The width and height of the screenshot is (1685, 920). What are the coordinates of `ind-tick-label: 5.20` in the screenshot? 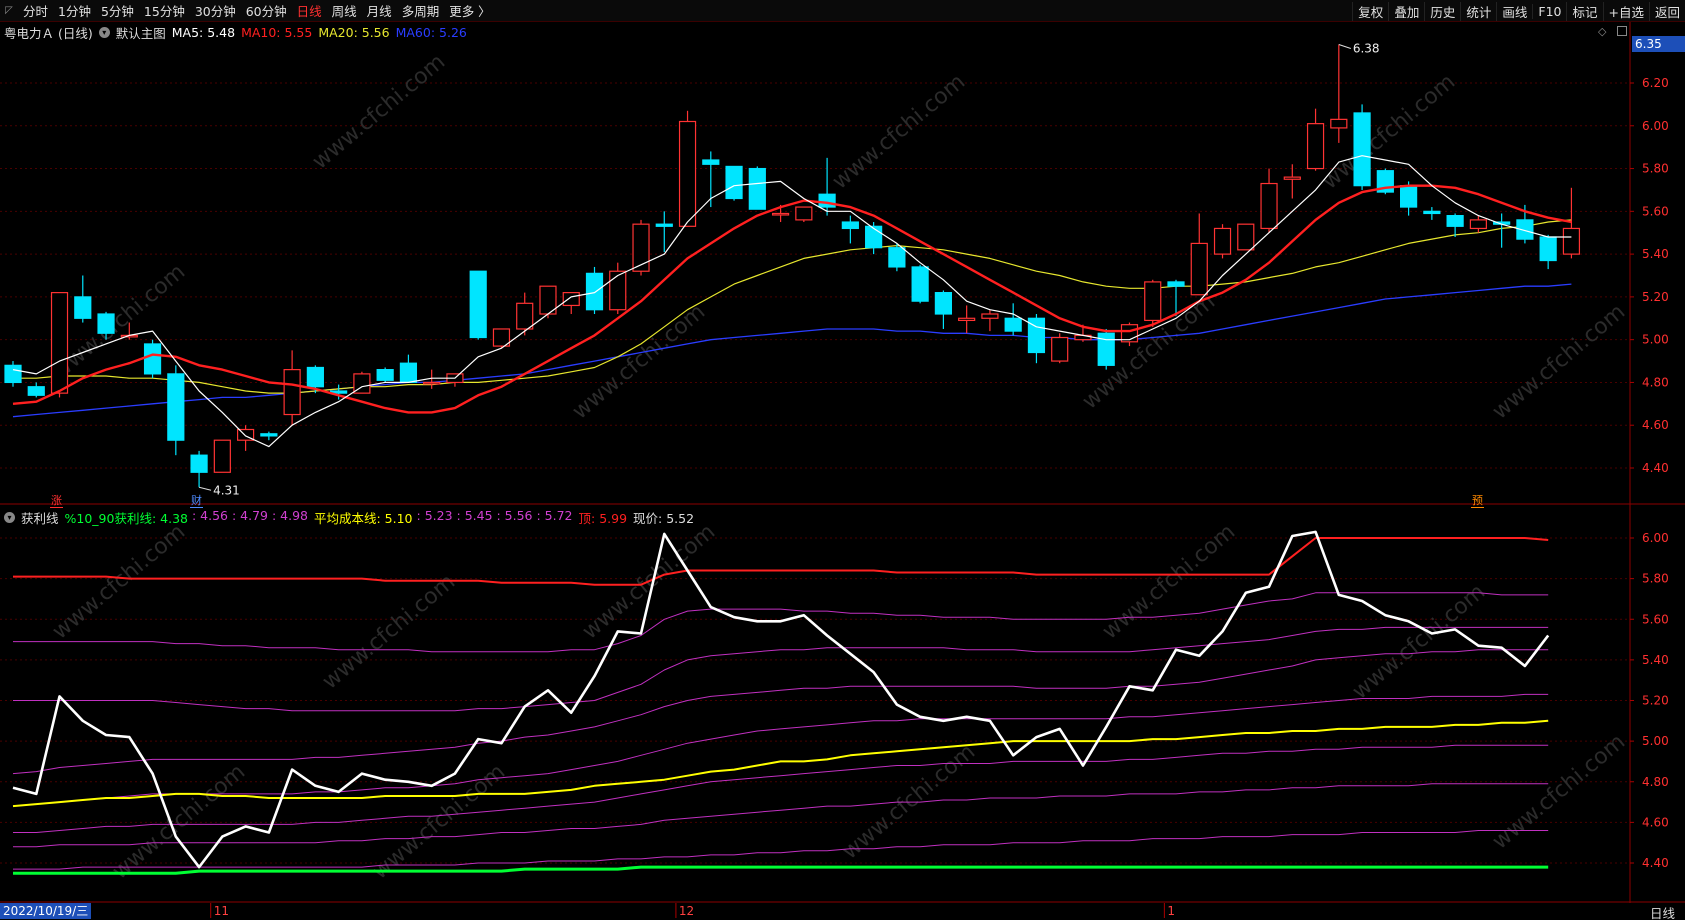 It's located at (1655, 701).